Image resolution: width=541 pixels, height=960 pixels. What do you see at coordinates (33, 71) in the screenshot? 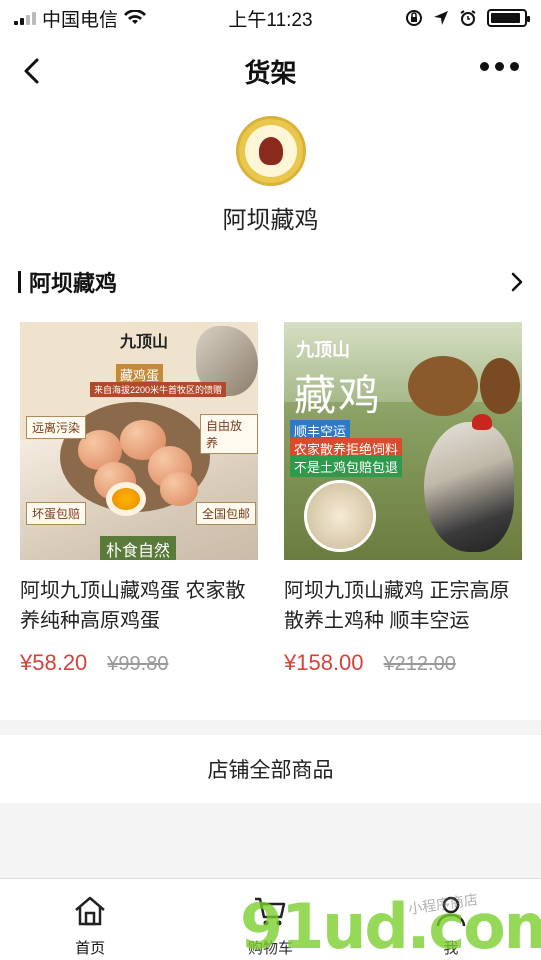
I see `back-icon` at bounding box center [33, 71].